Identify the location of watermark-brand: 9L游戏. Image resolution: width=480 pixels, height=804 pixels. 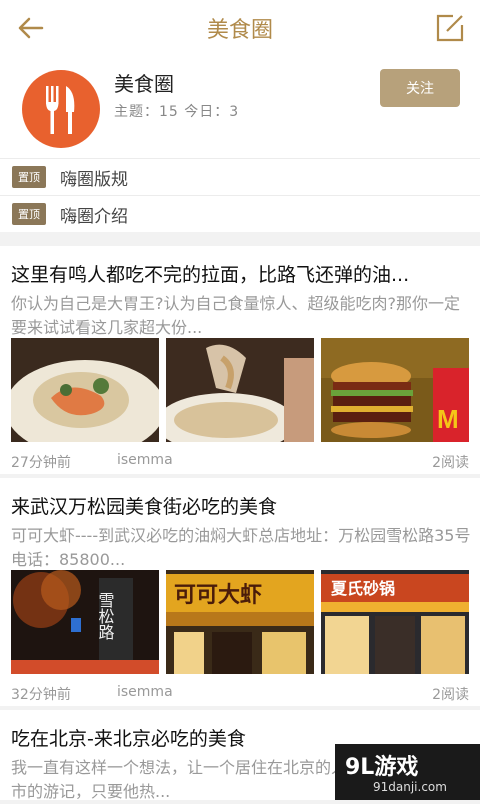
(382, 767).